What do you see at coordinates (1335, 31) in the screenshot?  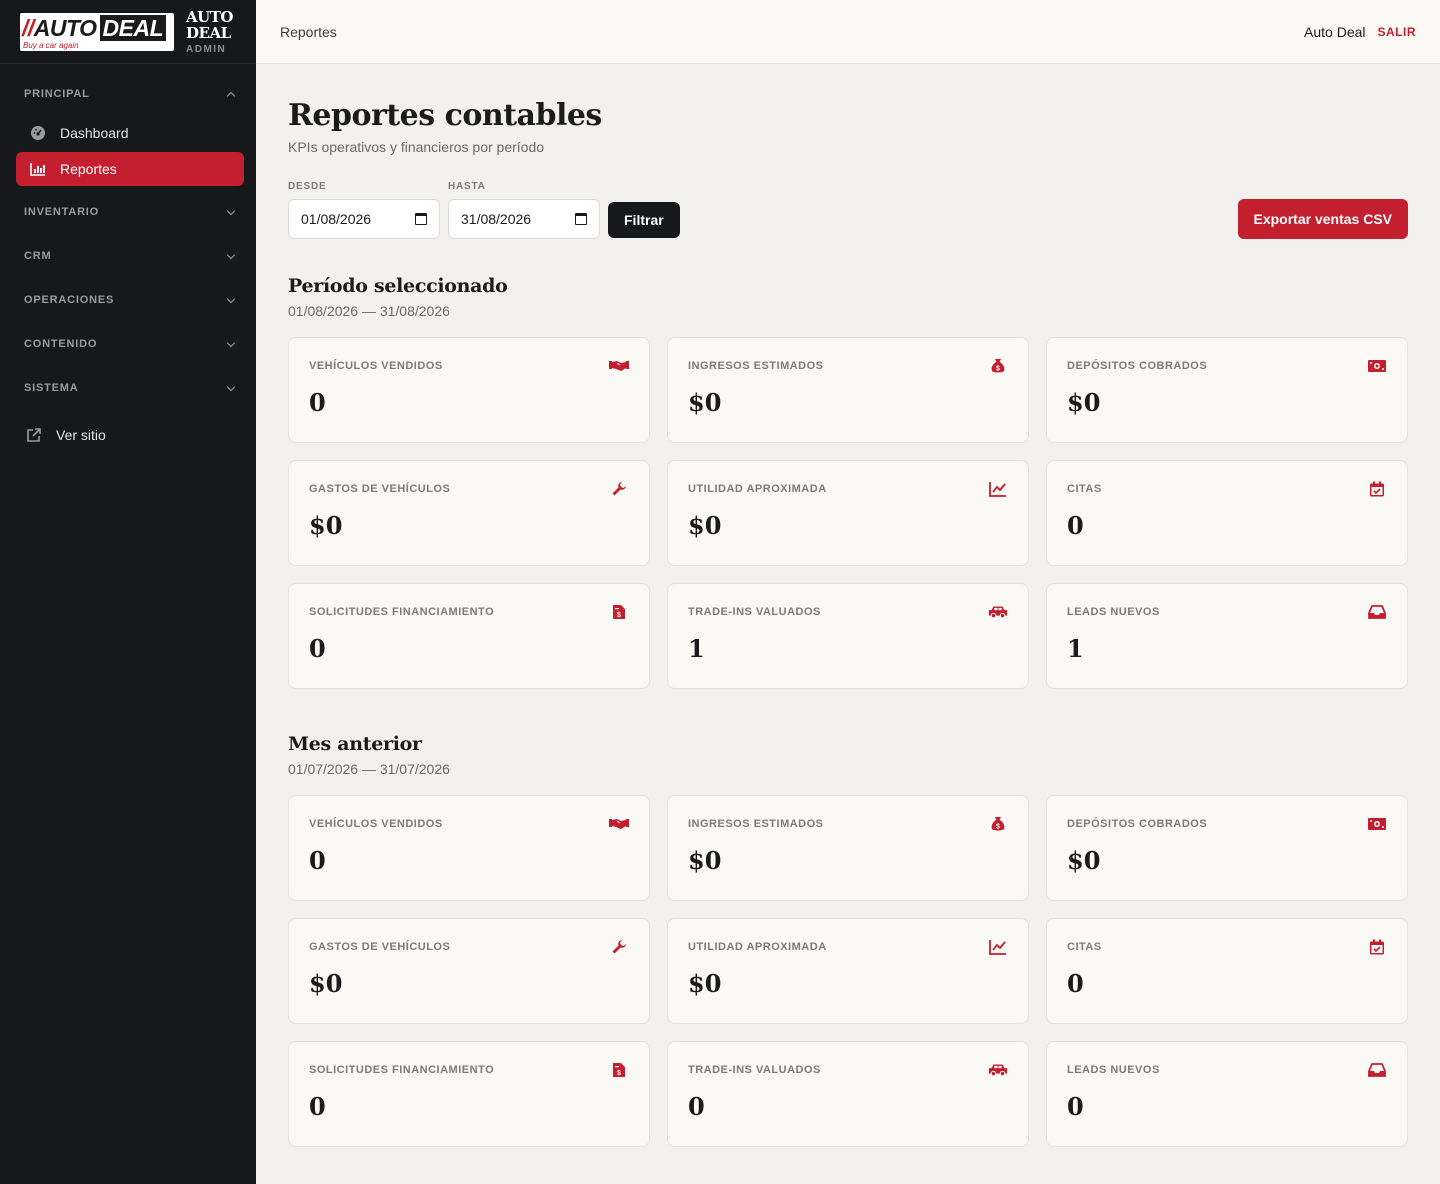 I see `user-name: Auto Deal` at bounding box center [1335, 31].